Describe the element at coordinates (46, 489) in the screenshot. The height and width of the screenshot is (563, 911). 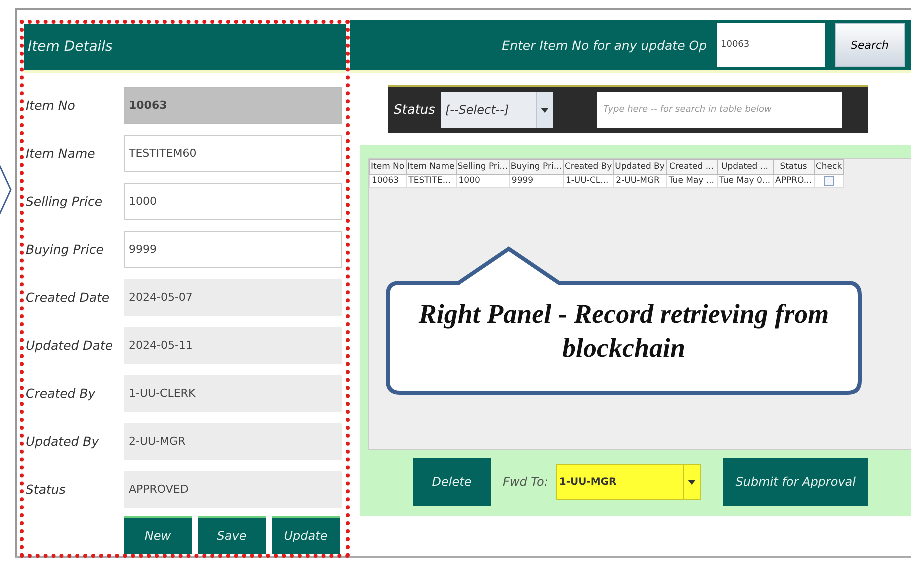
I see `field-label: Status` at that location.